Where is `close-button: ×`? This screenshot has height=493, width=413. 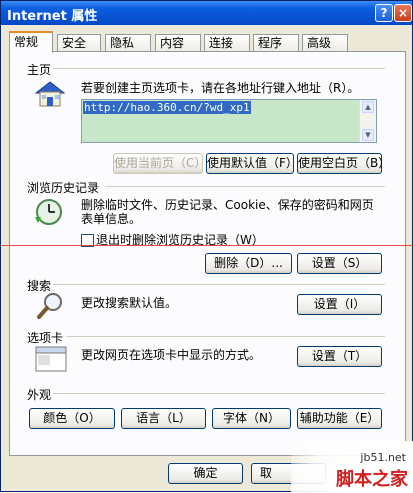
close-button: × is located at coordinates (403, 13).